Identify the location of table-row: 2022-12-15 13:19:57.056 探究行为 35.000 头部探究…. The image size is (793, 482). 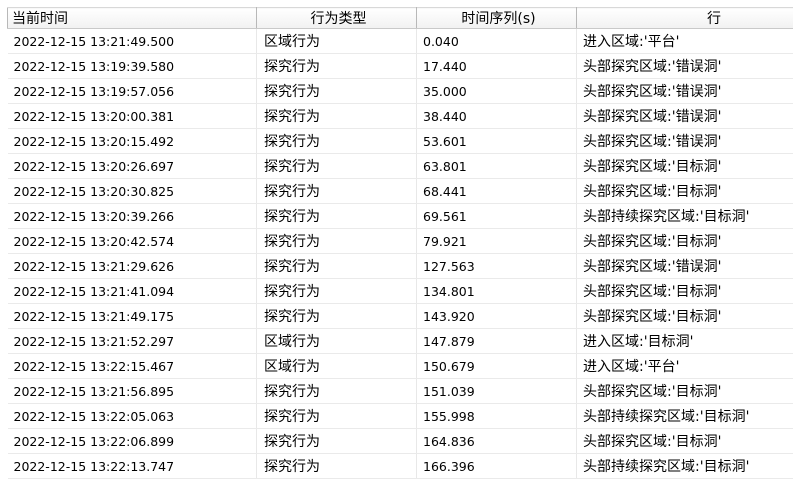
(400, 91).